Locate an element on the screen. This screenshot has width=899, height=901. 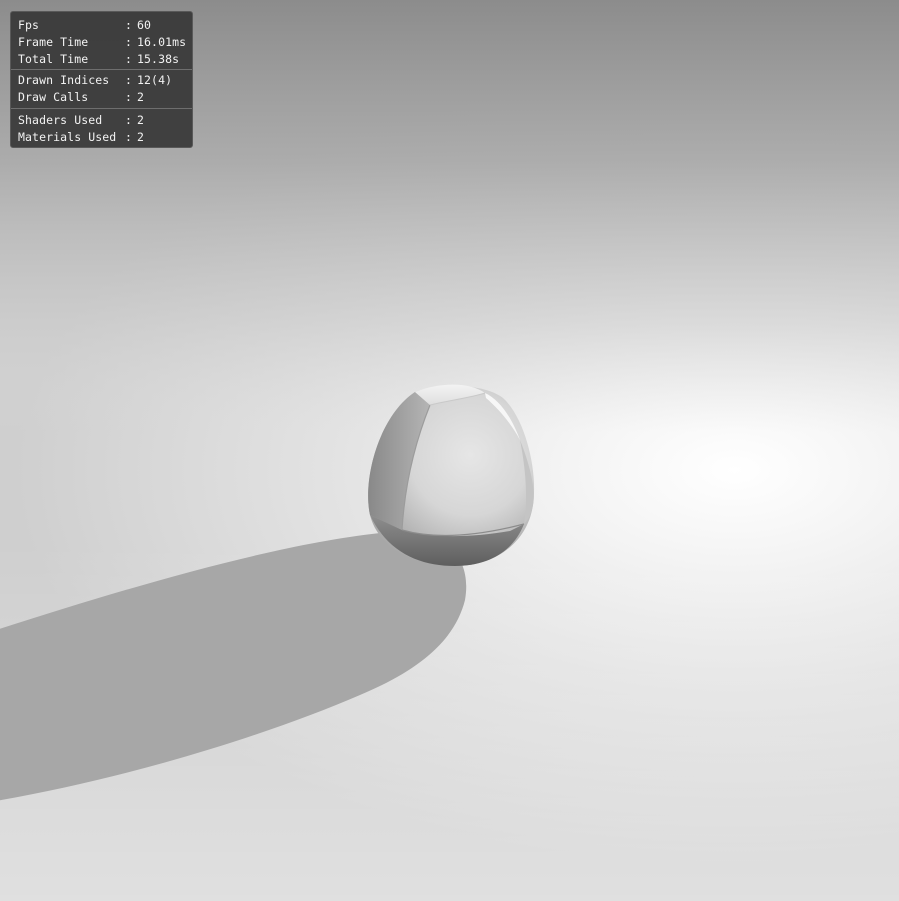
stat-label: Shaders Used is located at coordinates (60, 120).